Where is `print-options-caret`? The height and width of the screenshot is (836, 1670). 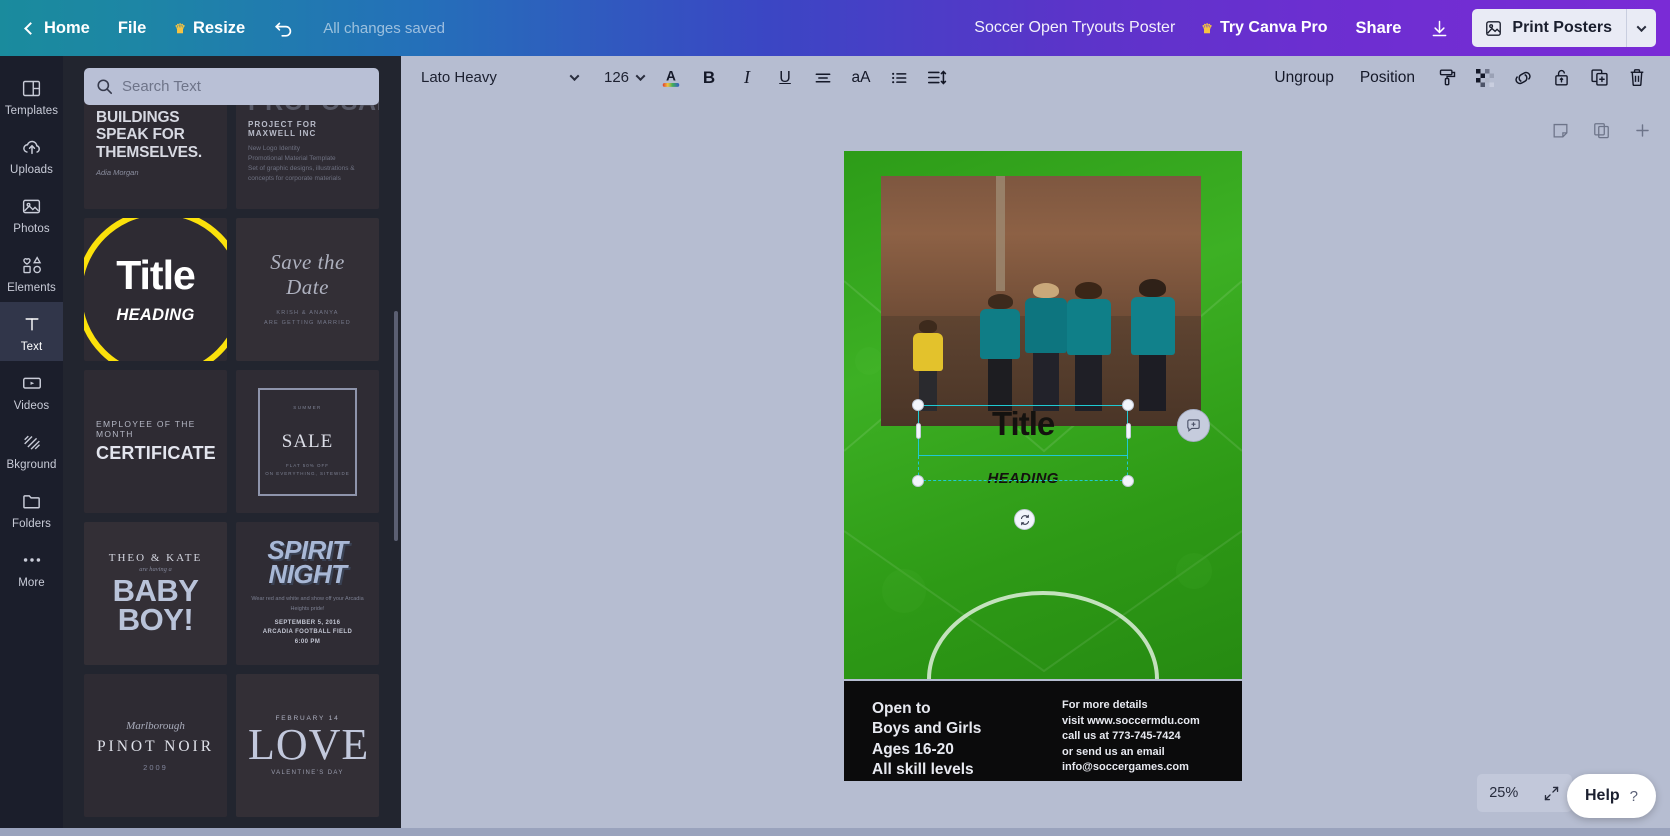
print-options-caret is located at coordinates (1641, 28).